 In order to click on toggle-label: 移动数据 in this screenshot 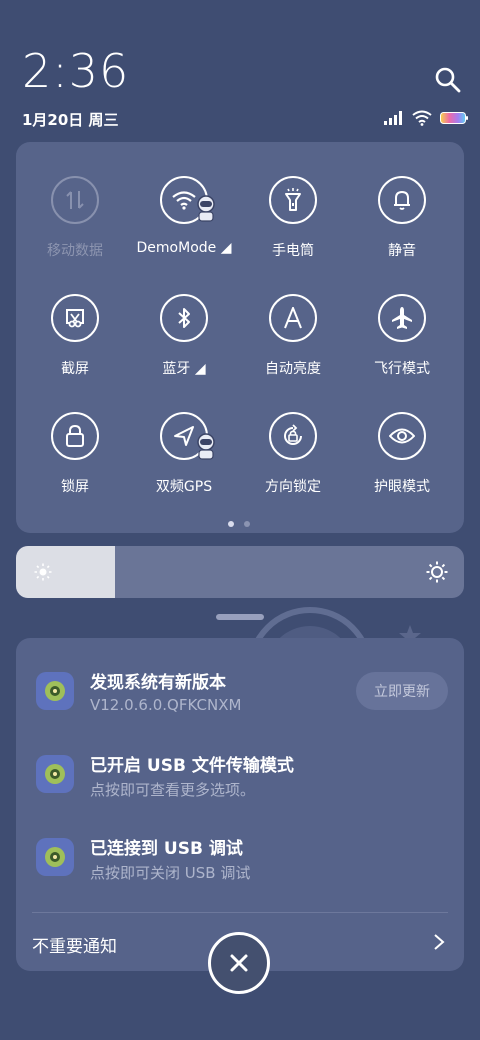, I will do `click(75, 251)`.